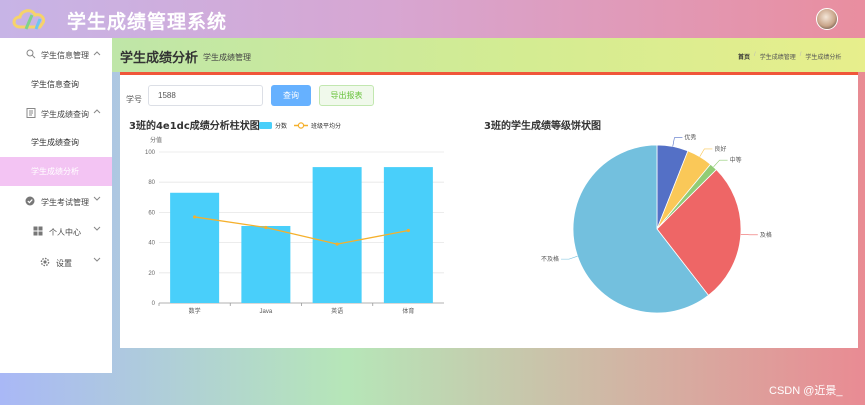 Image resolution: width=865 pixels, height=405 pixels. Describe the element at coordinates (266, 312) in the screenshot. I see `x-tick-label: Java` at that location.